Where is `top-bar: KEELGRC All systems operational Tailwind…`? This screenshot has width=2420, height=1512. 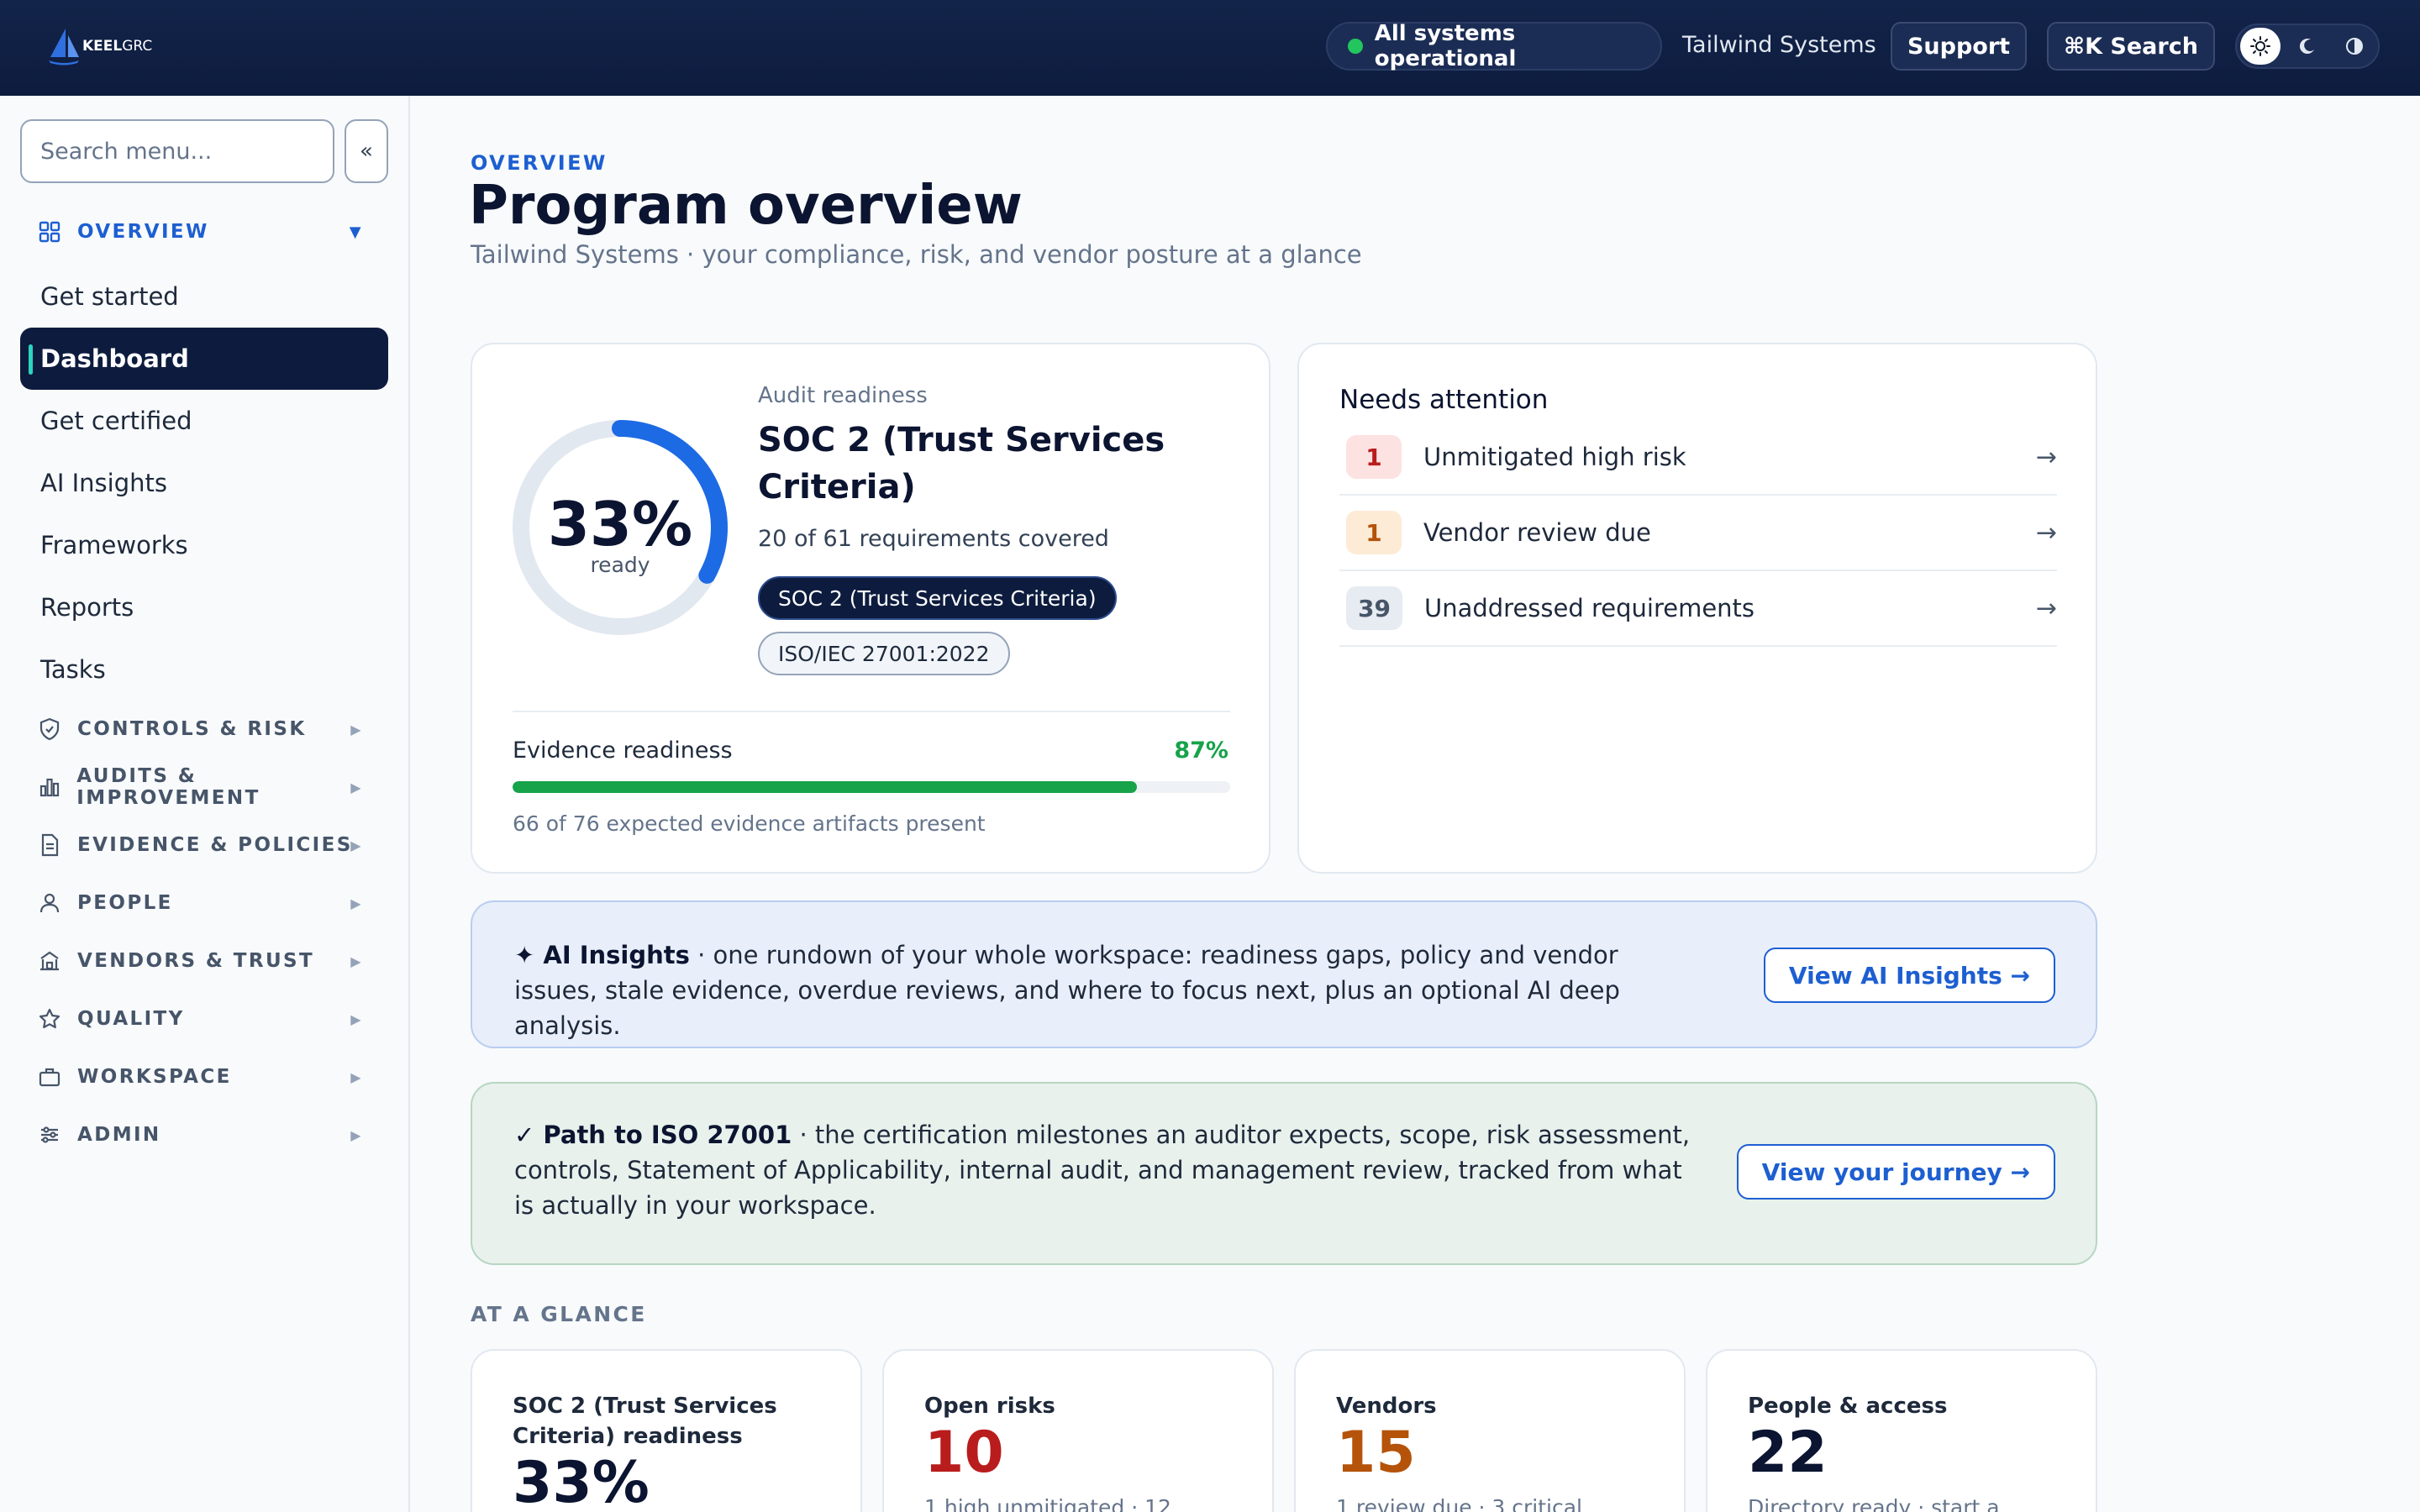 top-bar: KEELGRC All systems operational Tailwind… is located at coordinates (1210, 48).